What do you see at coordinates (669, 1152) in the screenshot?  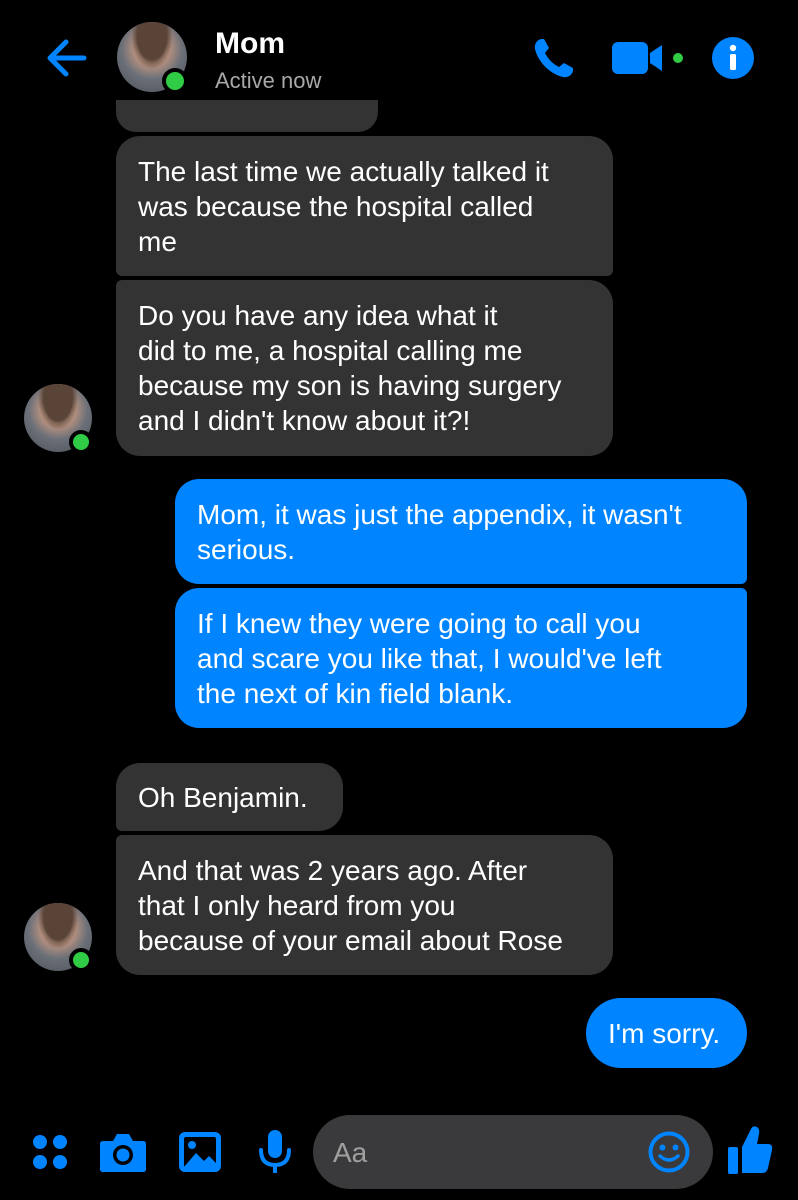 I see `emoji-icon` at bounding box center [669, 1152].